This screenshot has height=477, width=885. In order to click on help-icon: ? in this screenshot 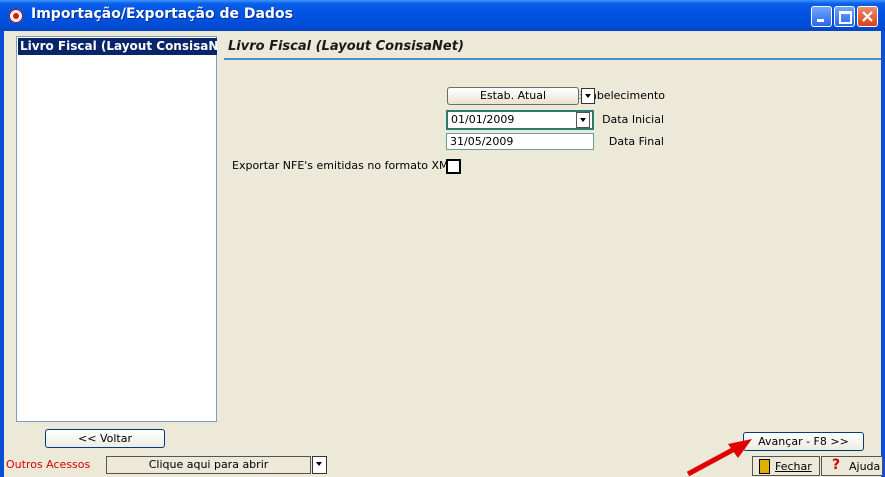, I will do `click(836, 465)`.